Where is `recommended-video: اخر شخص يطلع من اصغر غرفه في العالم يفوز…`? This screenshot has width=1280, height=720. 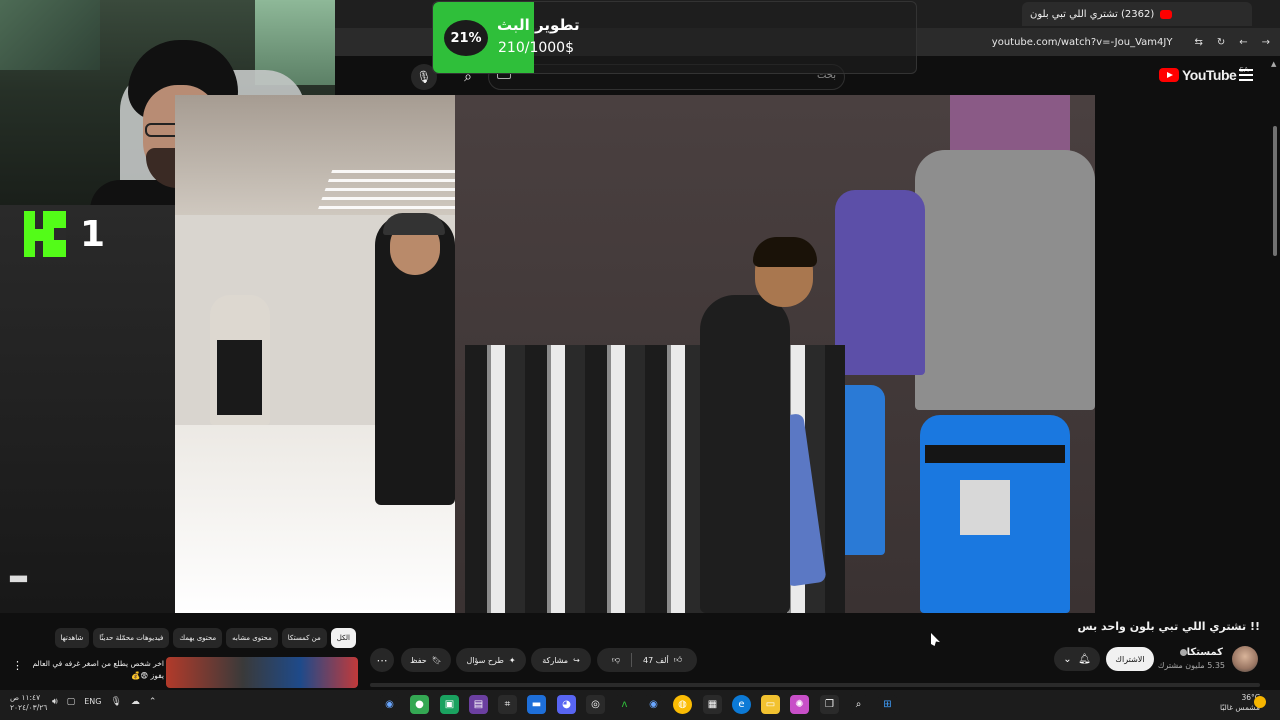 recommended-video: اخر شخص يطلع من اصغر غرفه في العالم يفوز… is located at coordinates (185, 671).